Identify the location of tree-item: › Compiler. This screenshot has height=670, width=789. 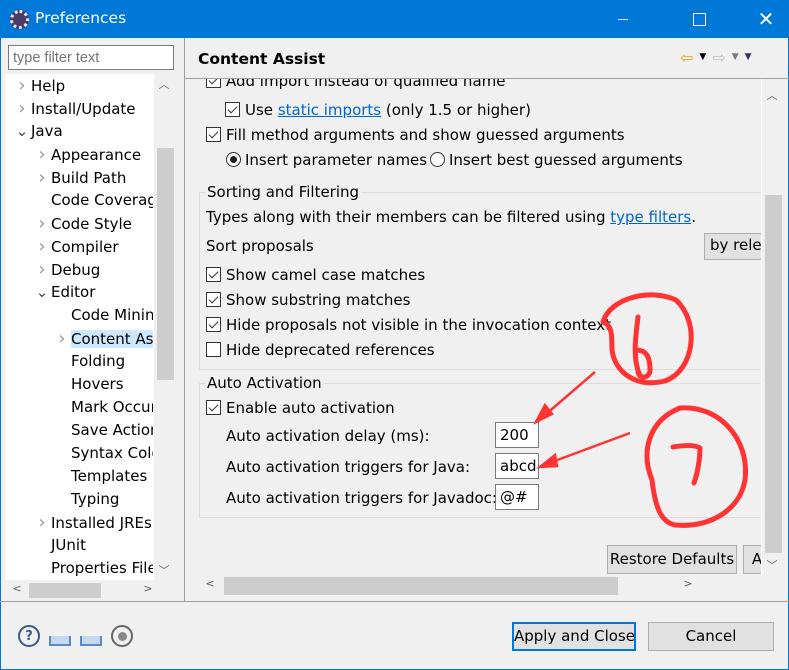
(75, 246).